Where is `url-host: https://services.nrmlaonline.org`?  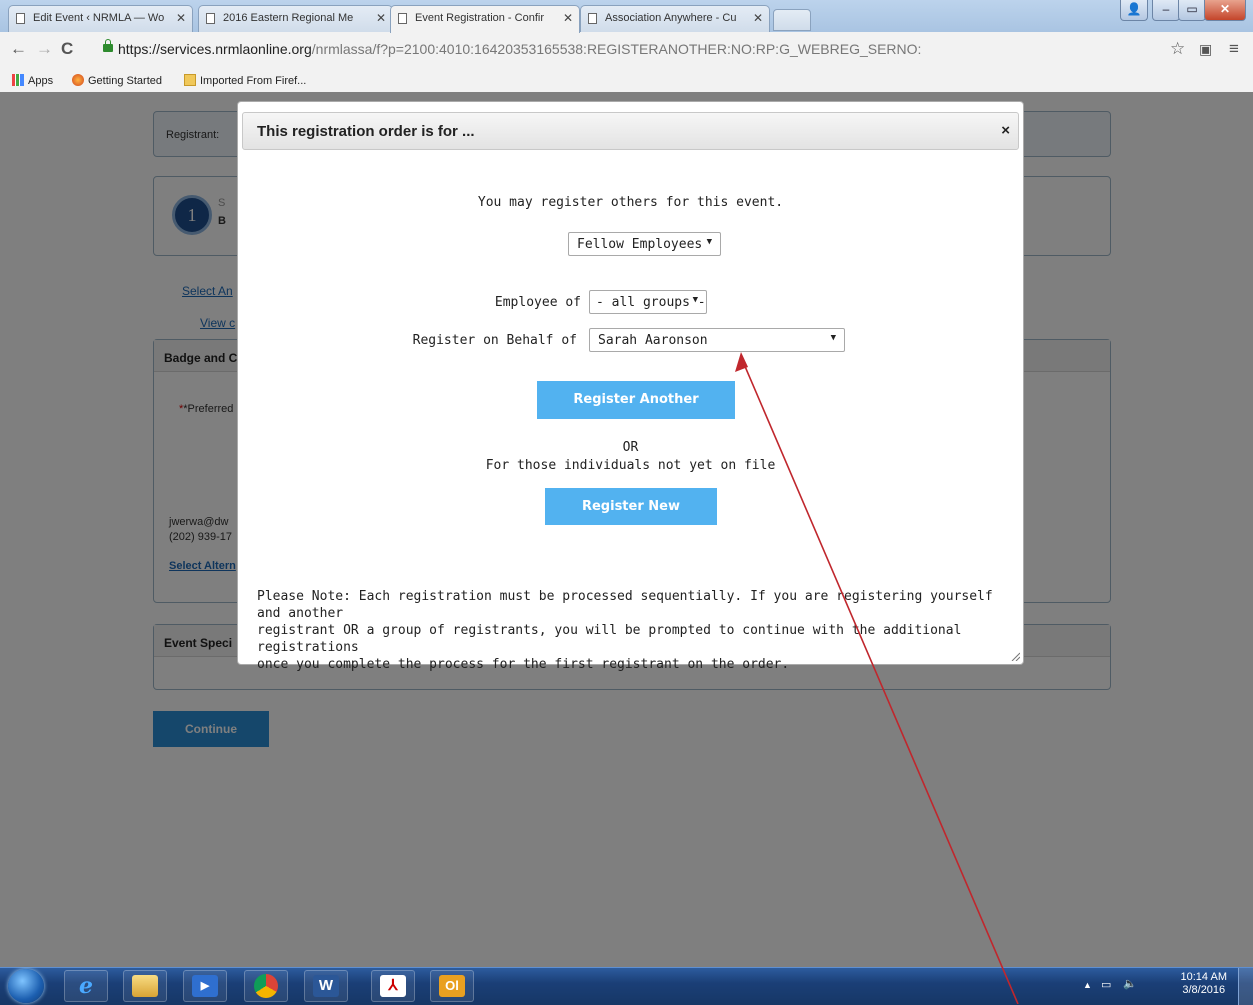
url-host: https://services.nrmlaonline.org is located at coordinates (215, 49).